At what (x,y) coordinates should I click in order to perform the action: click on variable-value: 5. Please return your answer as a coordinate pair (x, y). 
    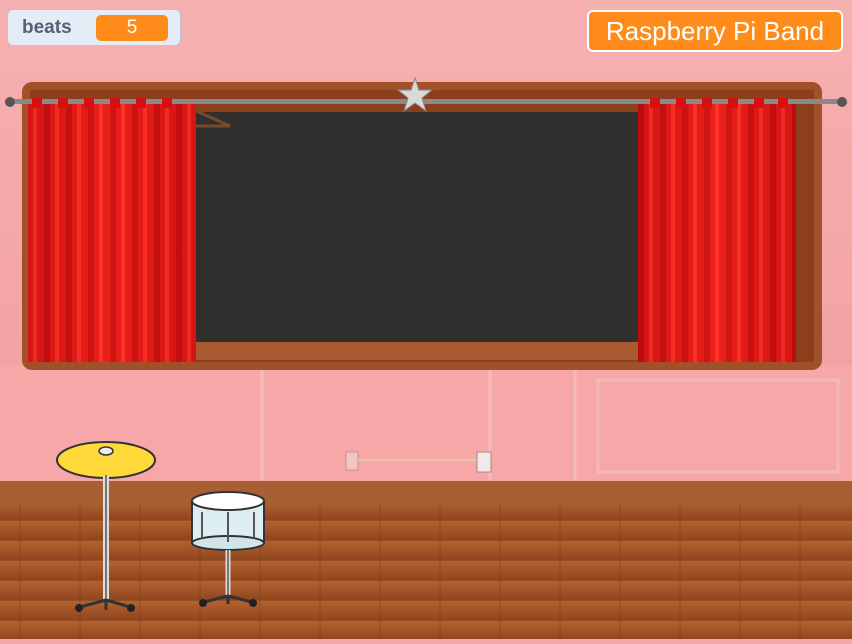
    Looking at the image, I should click on (132, 27).